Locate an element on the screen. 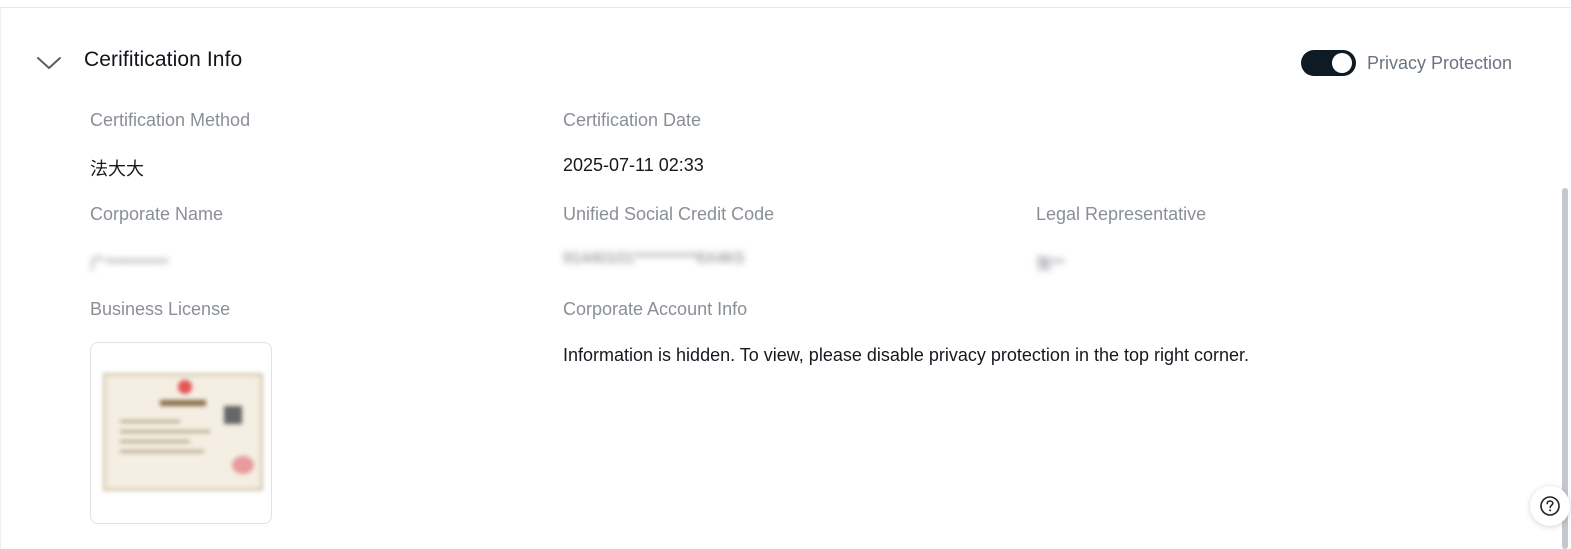 This screenshot has width=1571, height=549. corporate-name-field: Corporate Name 广********** is located at coordinates (156, 239).